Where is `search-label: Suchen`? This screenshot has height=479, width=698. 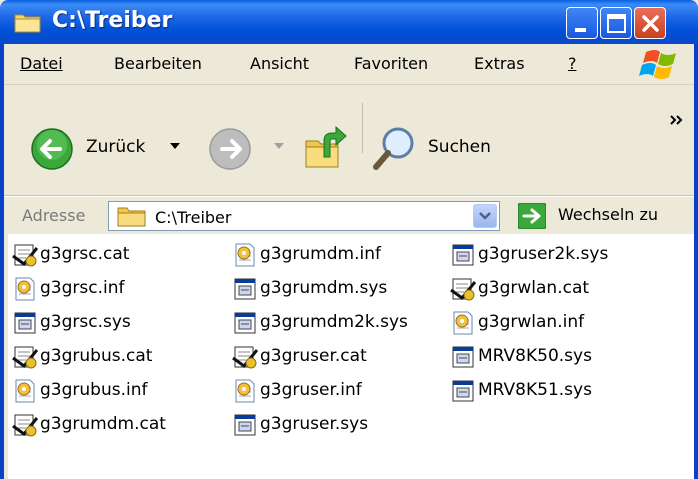 search-label: Suchen is located at coordinates (459, 147).